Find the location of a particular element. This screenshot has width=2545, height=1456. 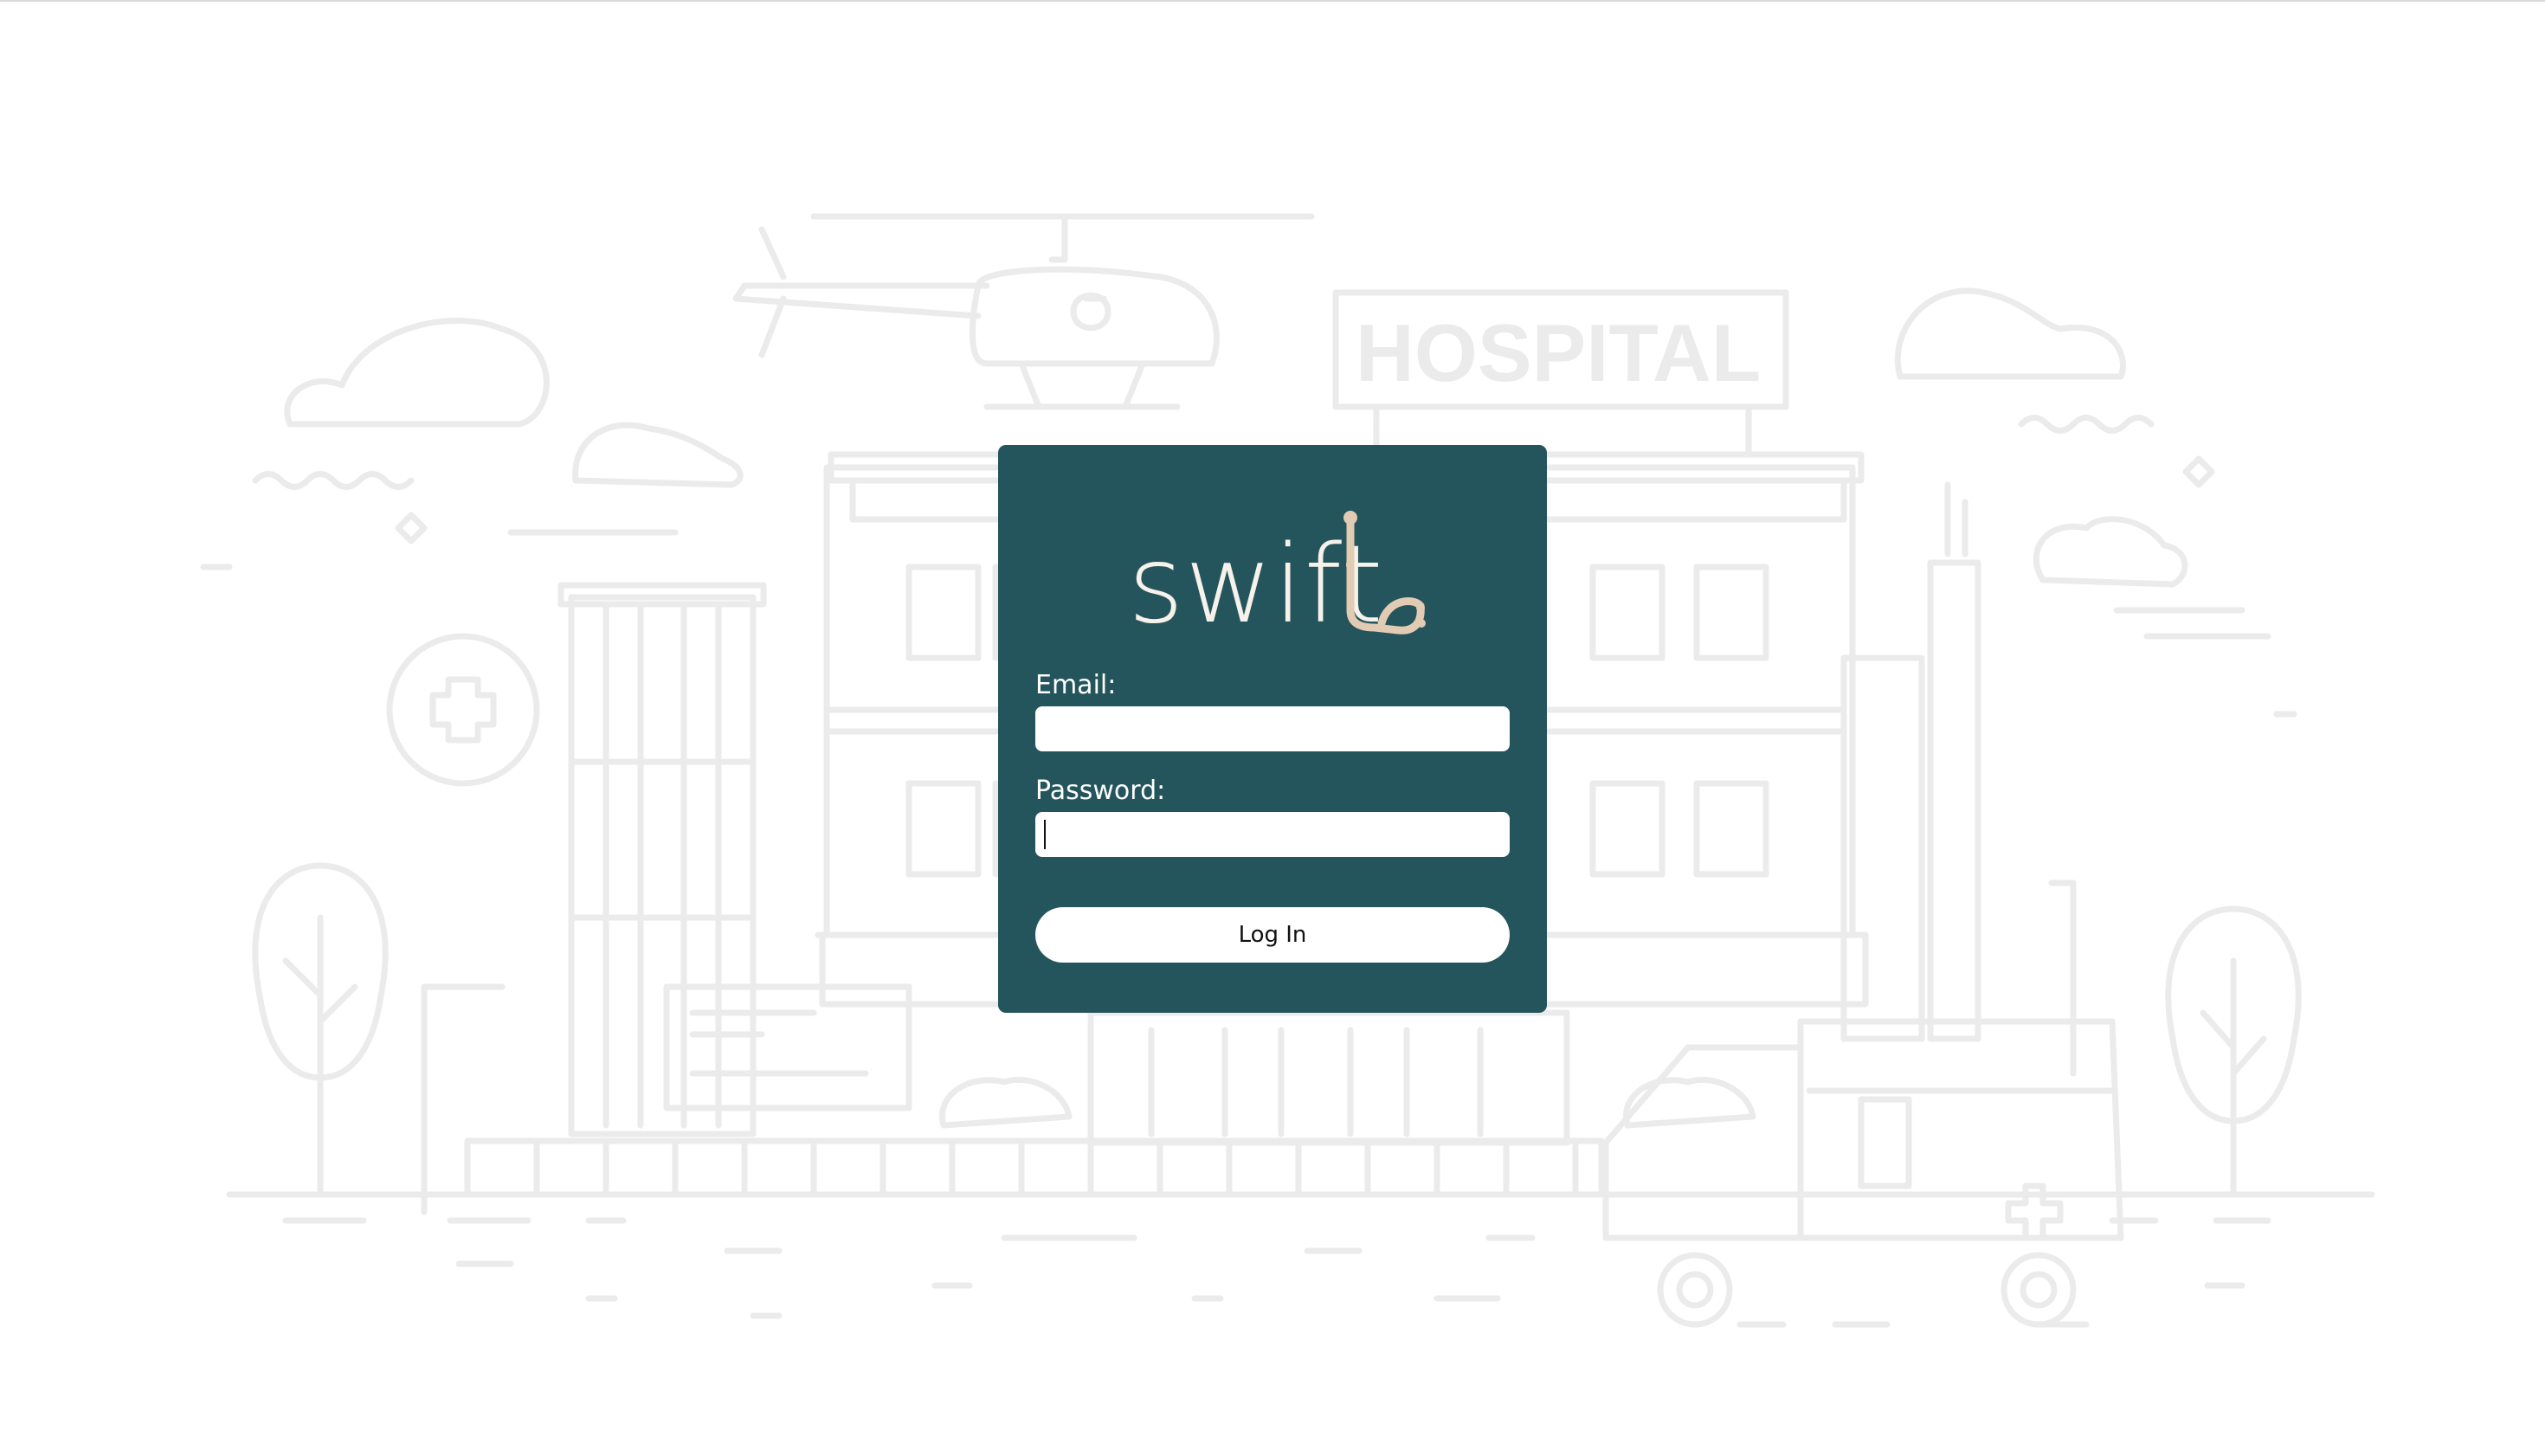

password-field-wrapper is located at coordinates (1273, 834).